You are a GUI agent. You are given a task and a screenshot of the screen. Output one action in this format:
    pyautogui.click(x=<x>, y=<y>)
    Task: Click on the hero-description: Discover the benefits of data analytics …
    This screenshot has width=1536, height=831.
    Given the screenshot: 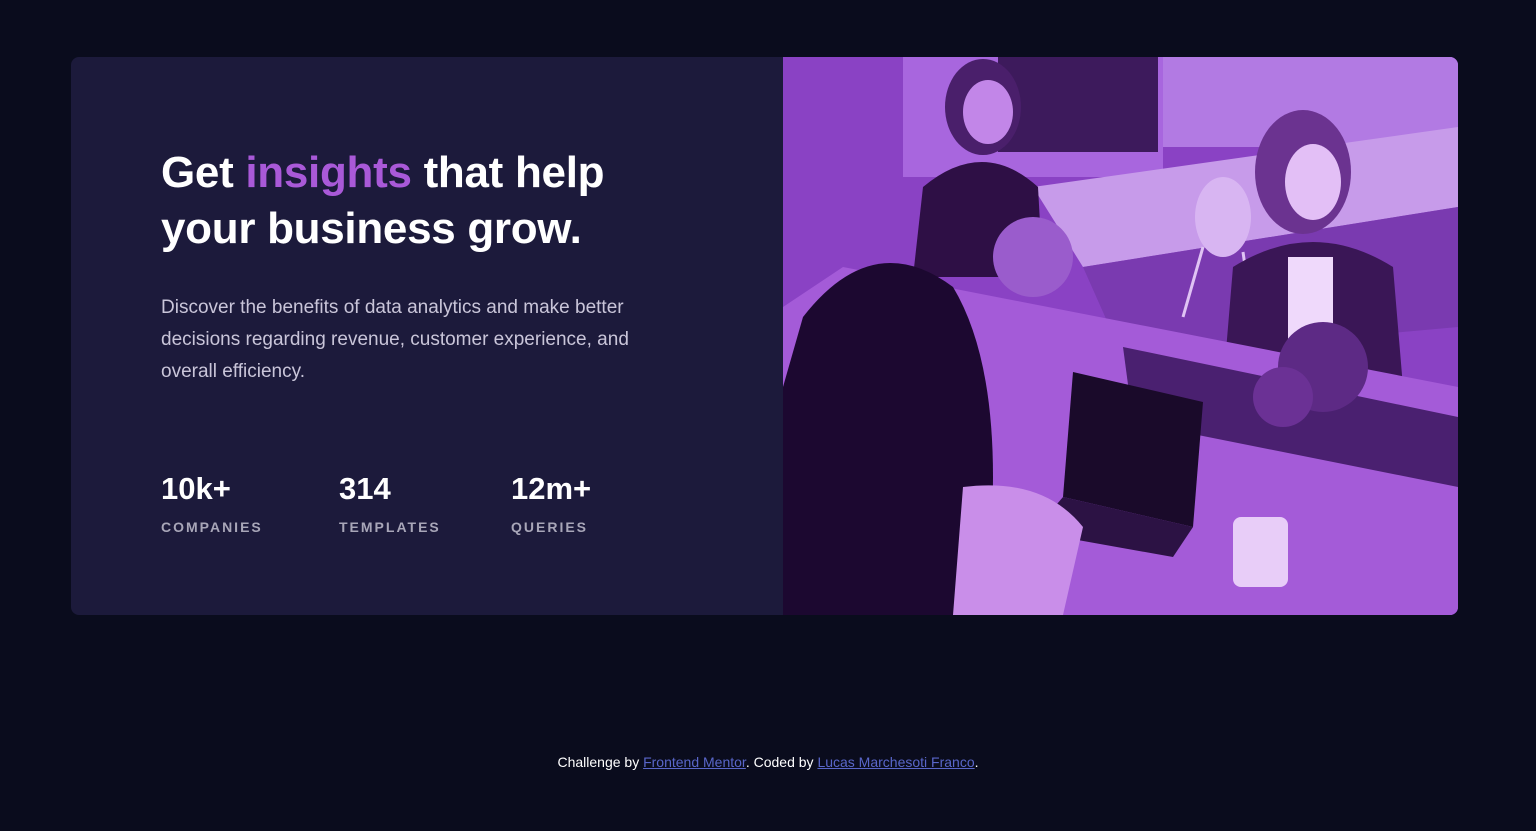 What is the action you would take?
    pyautogui.click(x=395, y=339)
    